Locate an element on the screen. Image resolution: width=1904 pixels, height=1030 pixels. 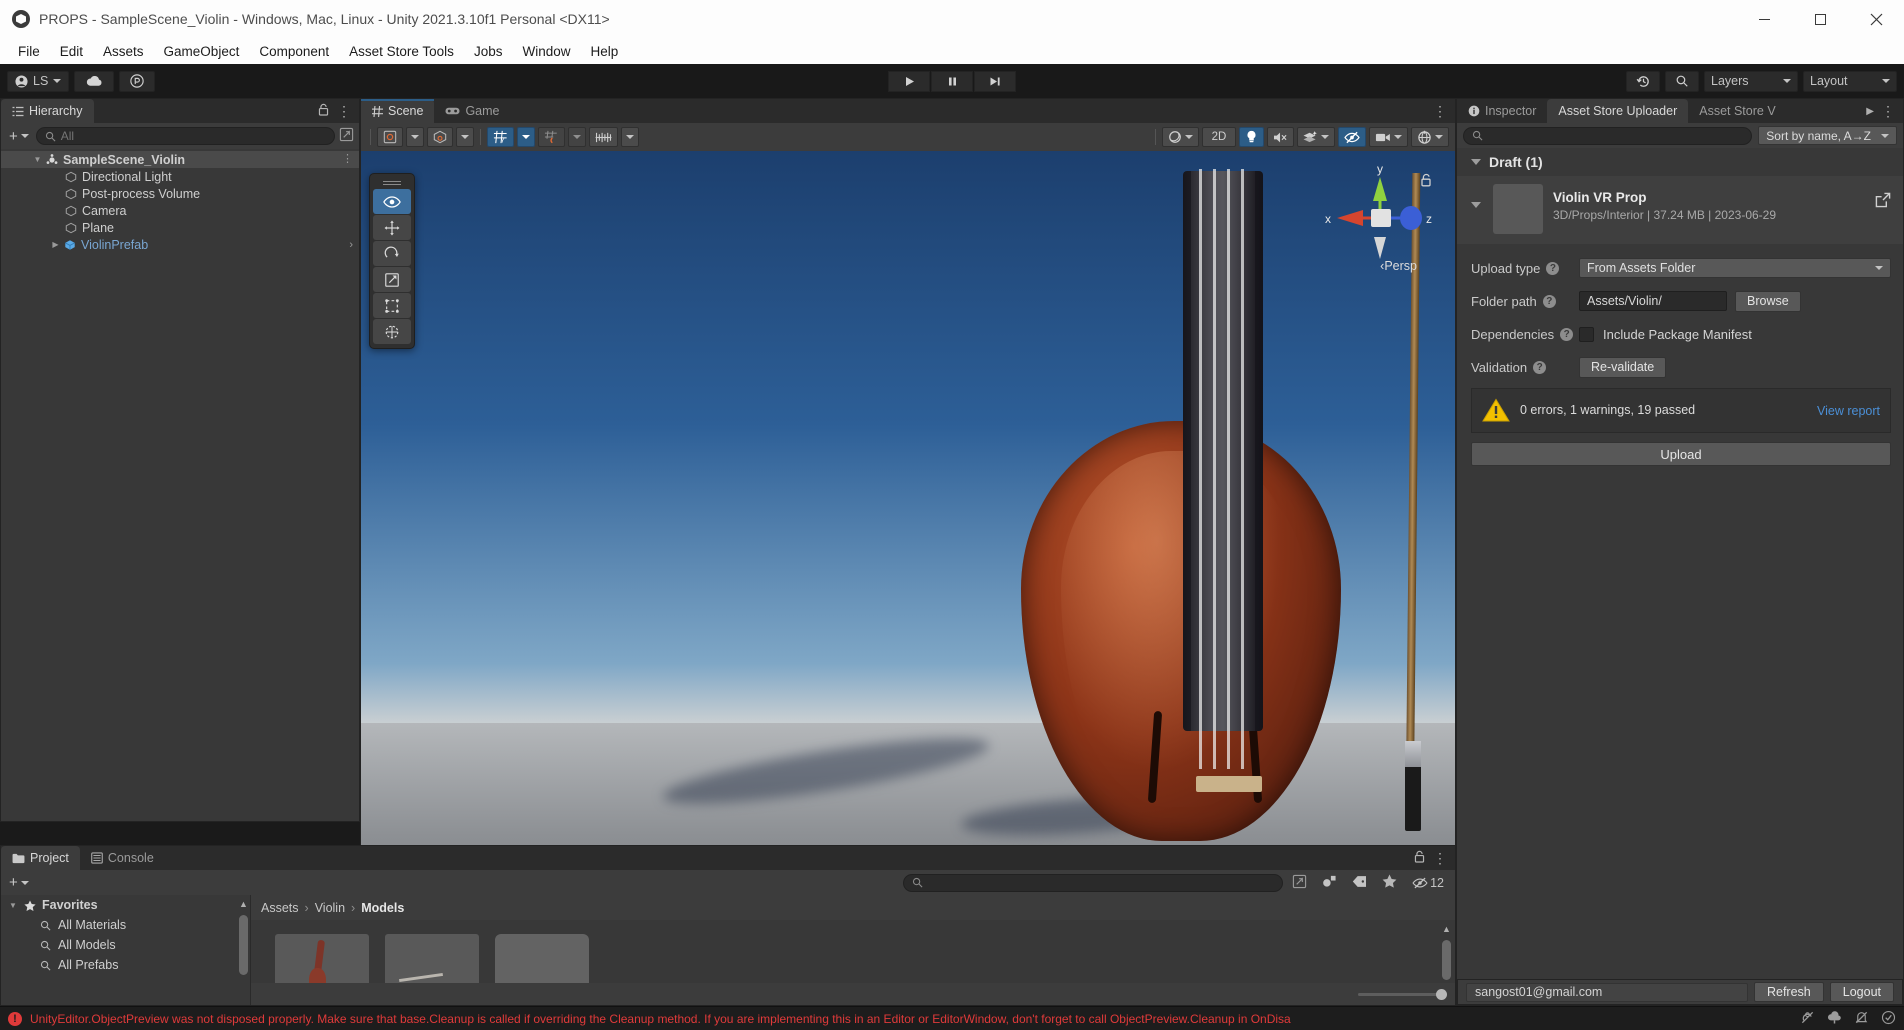
grid-snap-dropdown is located at coordinates (526, 137).